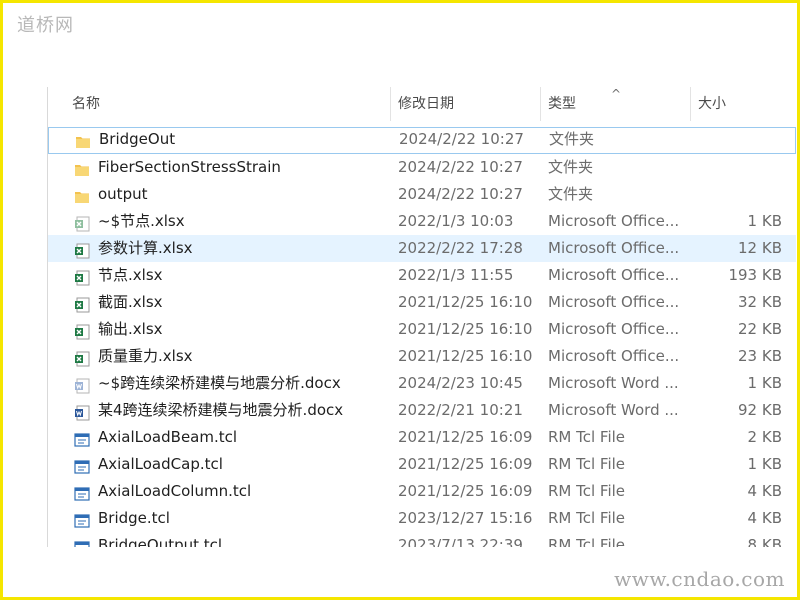  What do you see at coordinates (134, 518) in the screenshot?
I see `file-name: Bridge.tcl` at bounding box center [134, 518].